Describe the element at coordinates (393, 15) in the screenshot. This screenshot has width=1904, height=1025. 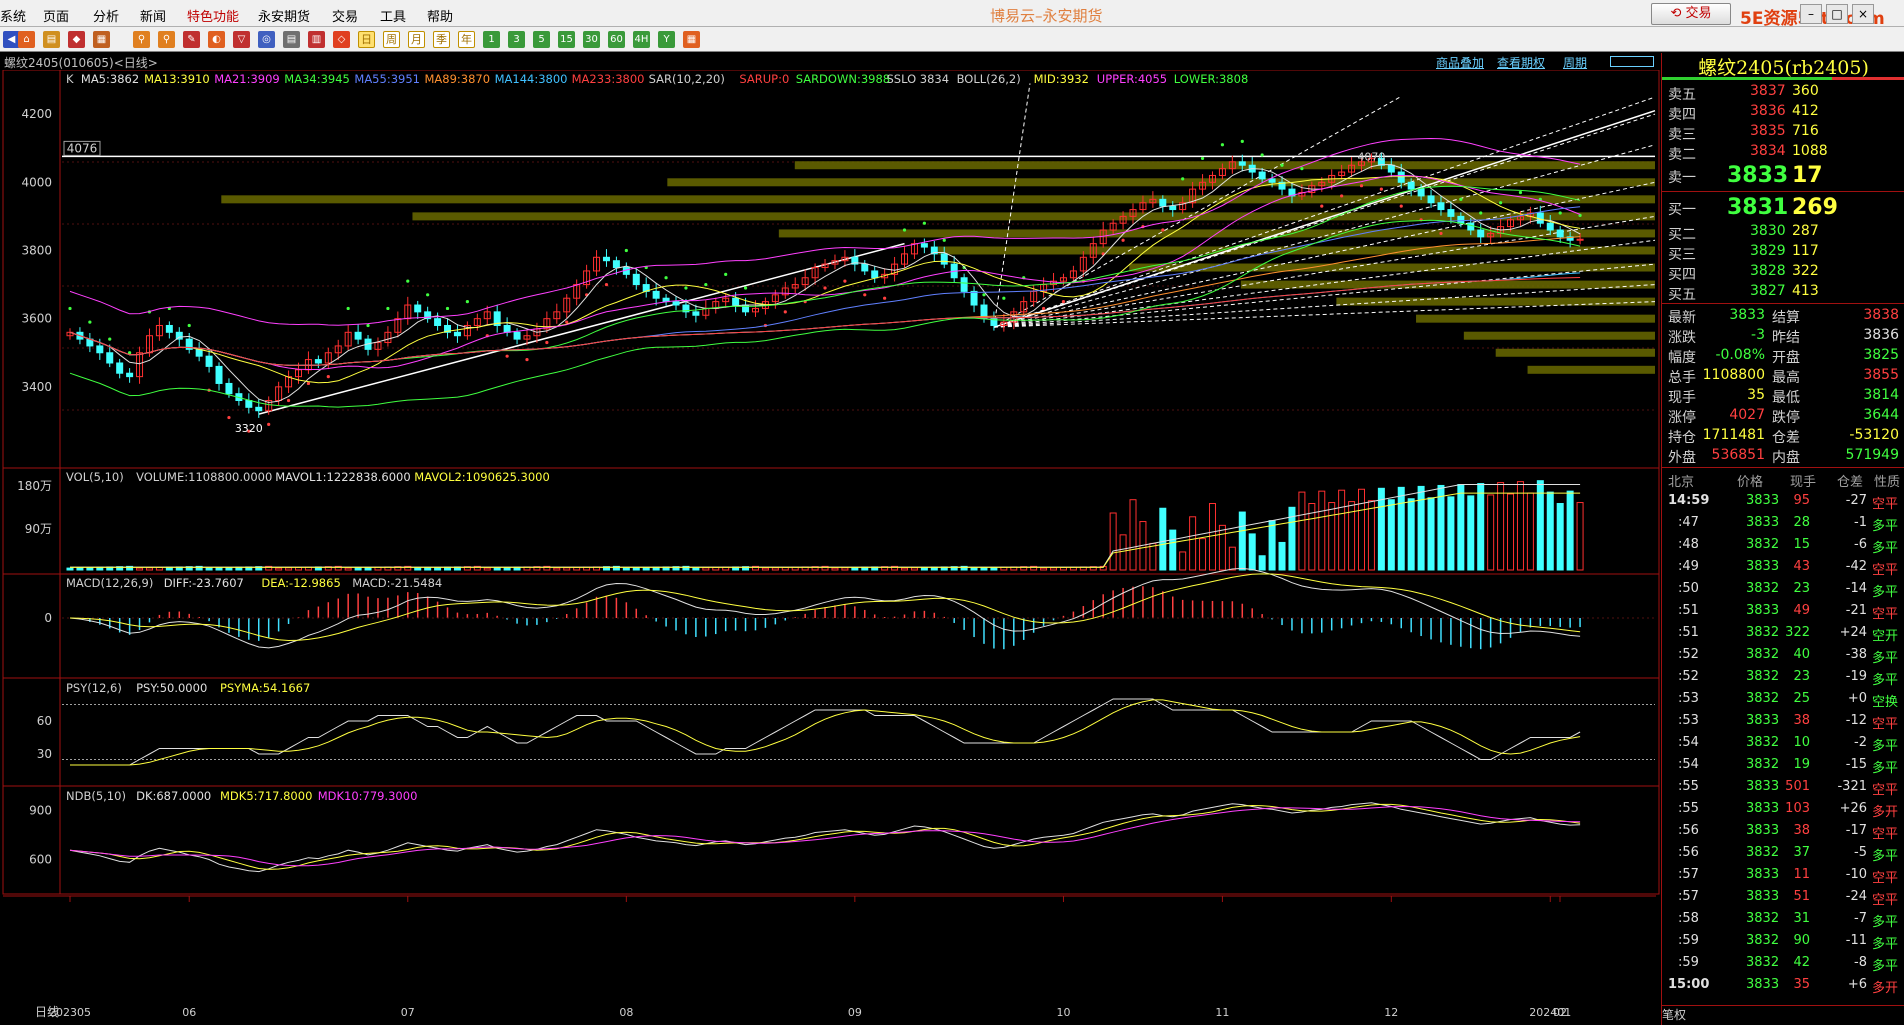
I see `menu-tools: 工具` at that location.